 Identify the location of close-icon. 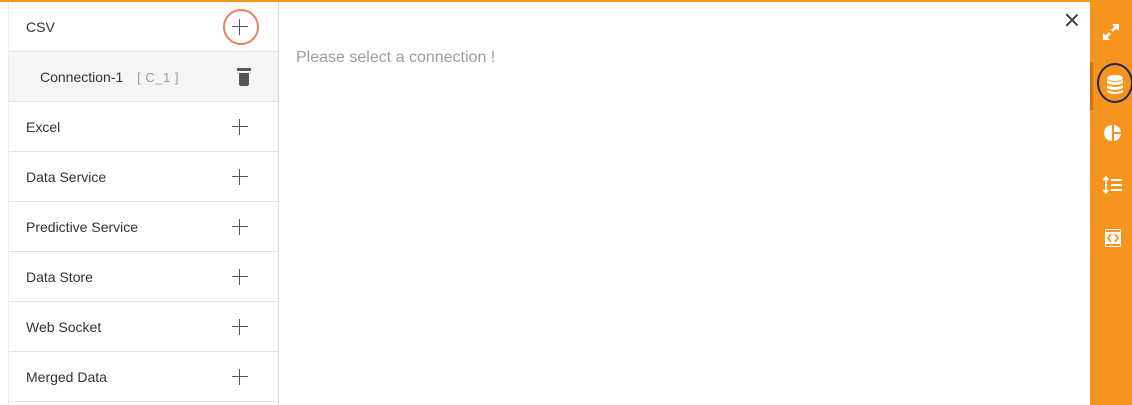
(1072, 20).